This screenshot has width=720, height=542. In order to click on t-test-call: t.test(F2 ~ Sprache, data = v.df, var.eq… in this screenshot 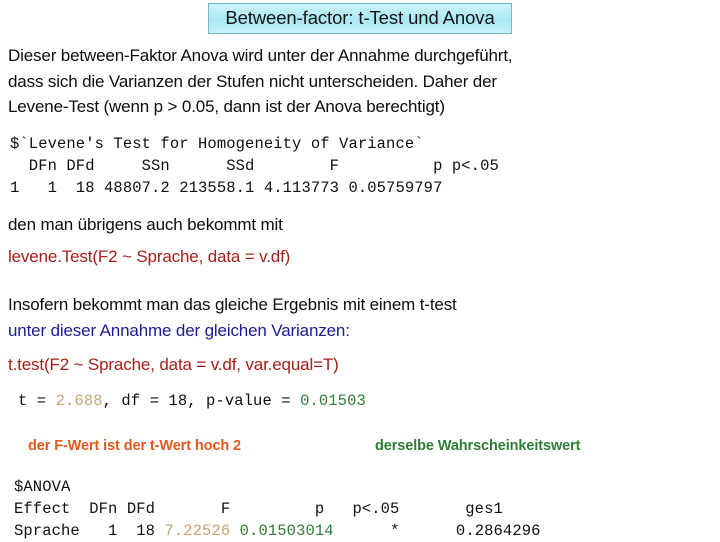, I will do `click(173, 364)`.